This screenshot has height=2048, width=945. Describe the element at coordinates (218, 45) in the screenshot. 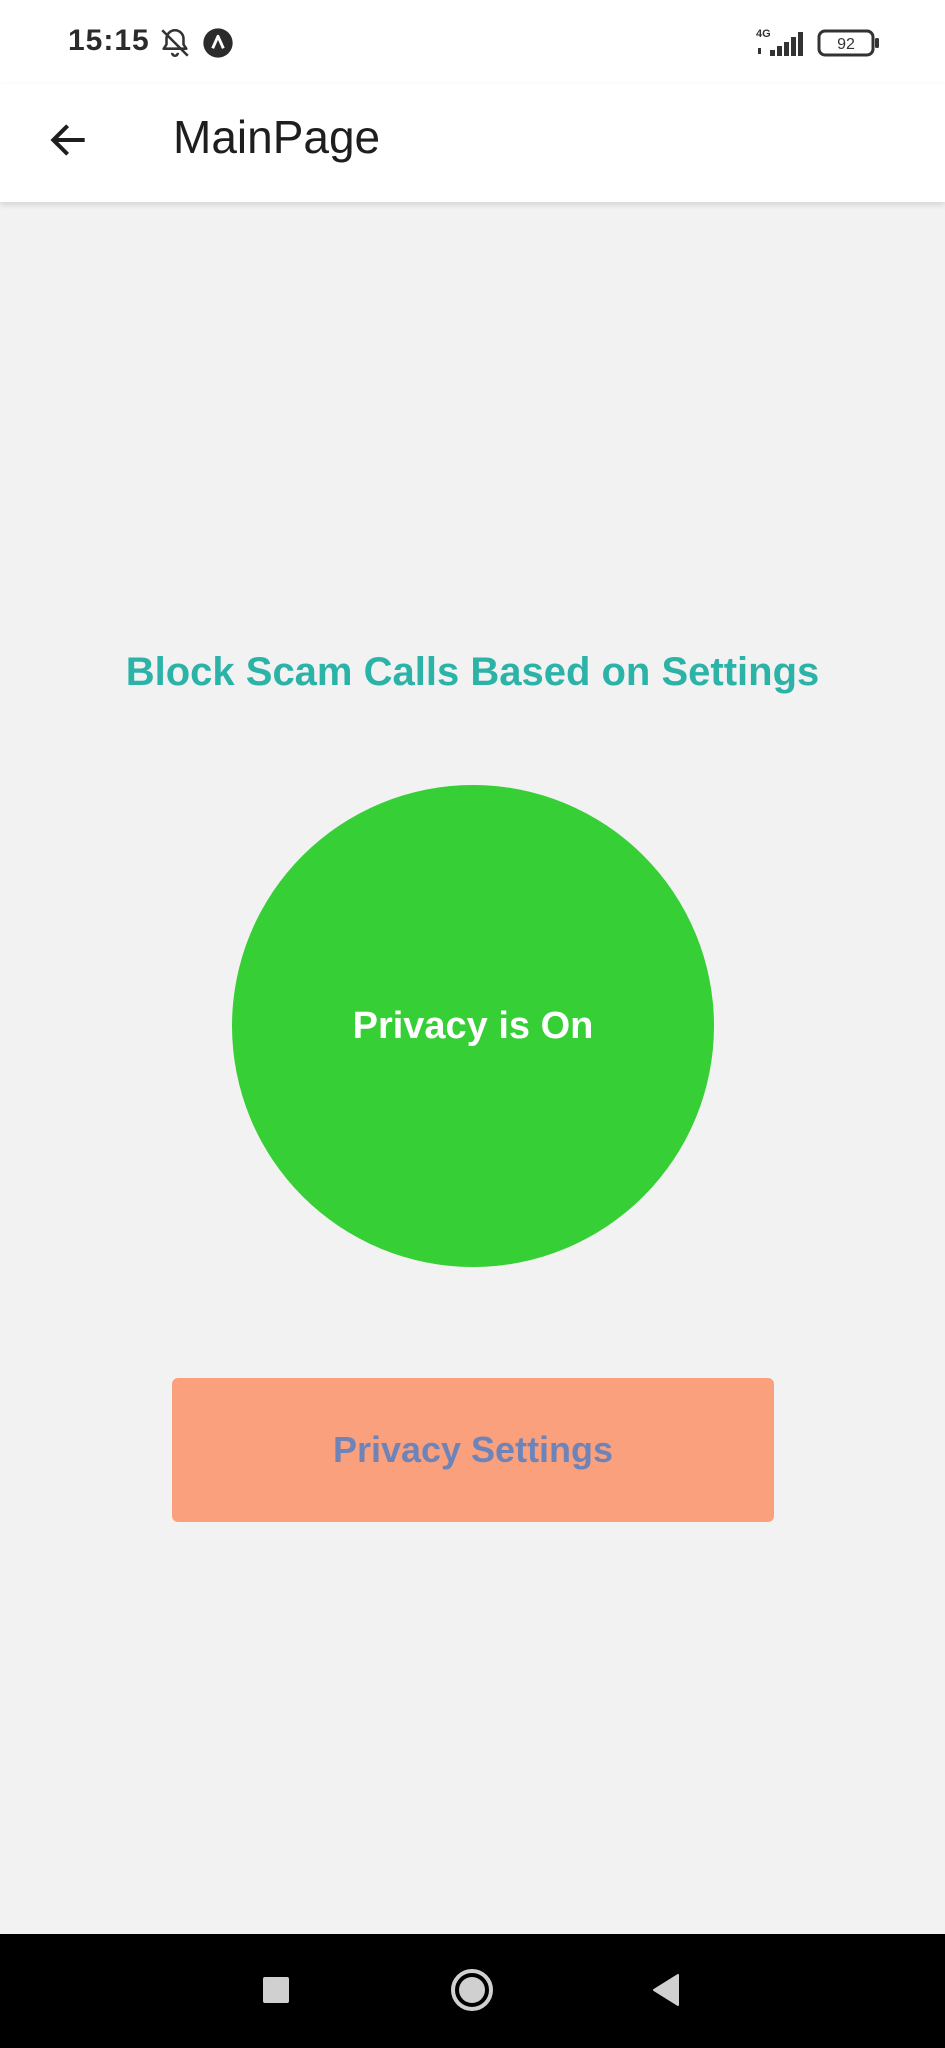

I see `app-notification-icon` at that location.